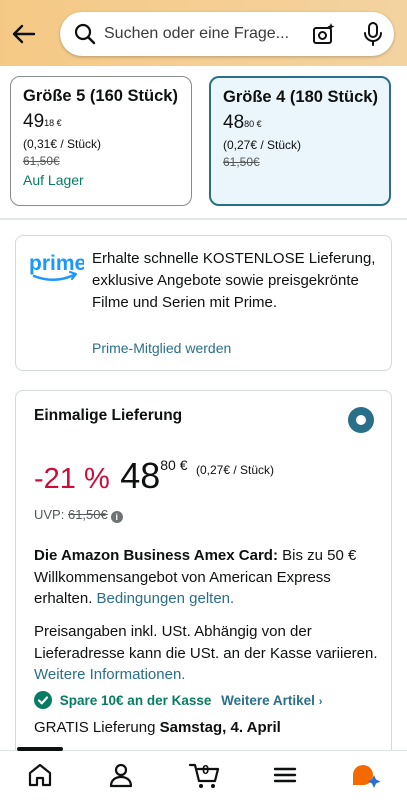 This screenshot has height=800, width=407. Describe the element at coordinates (286, 776) in the screenshot. I see `menu-icon` at that location.